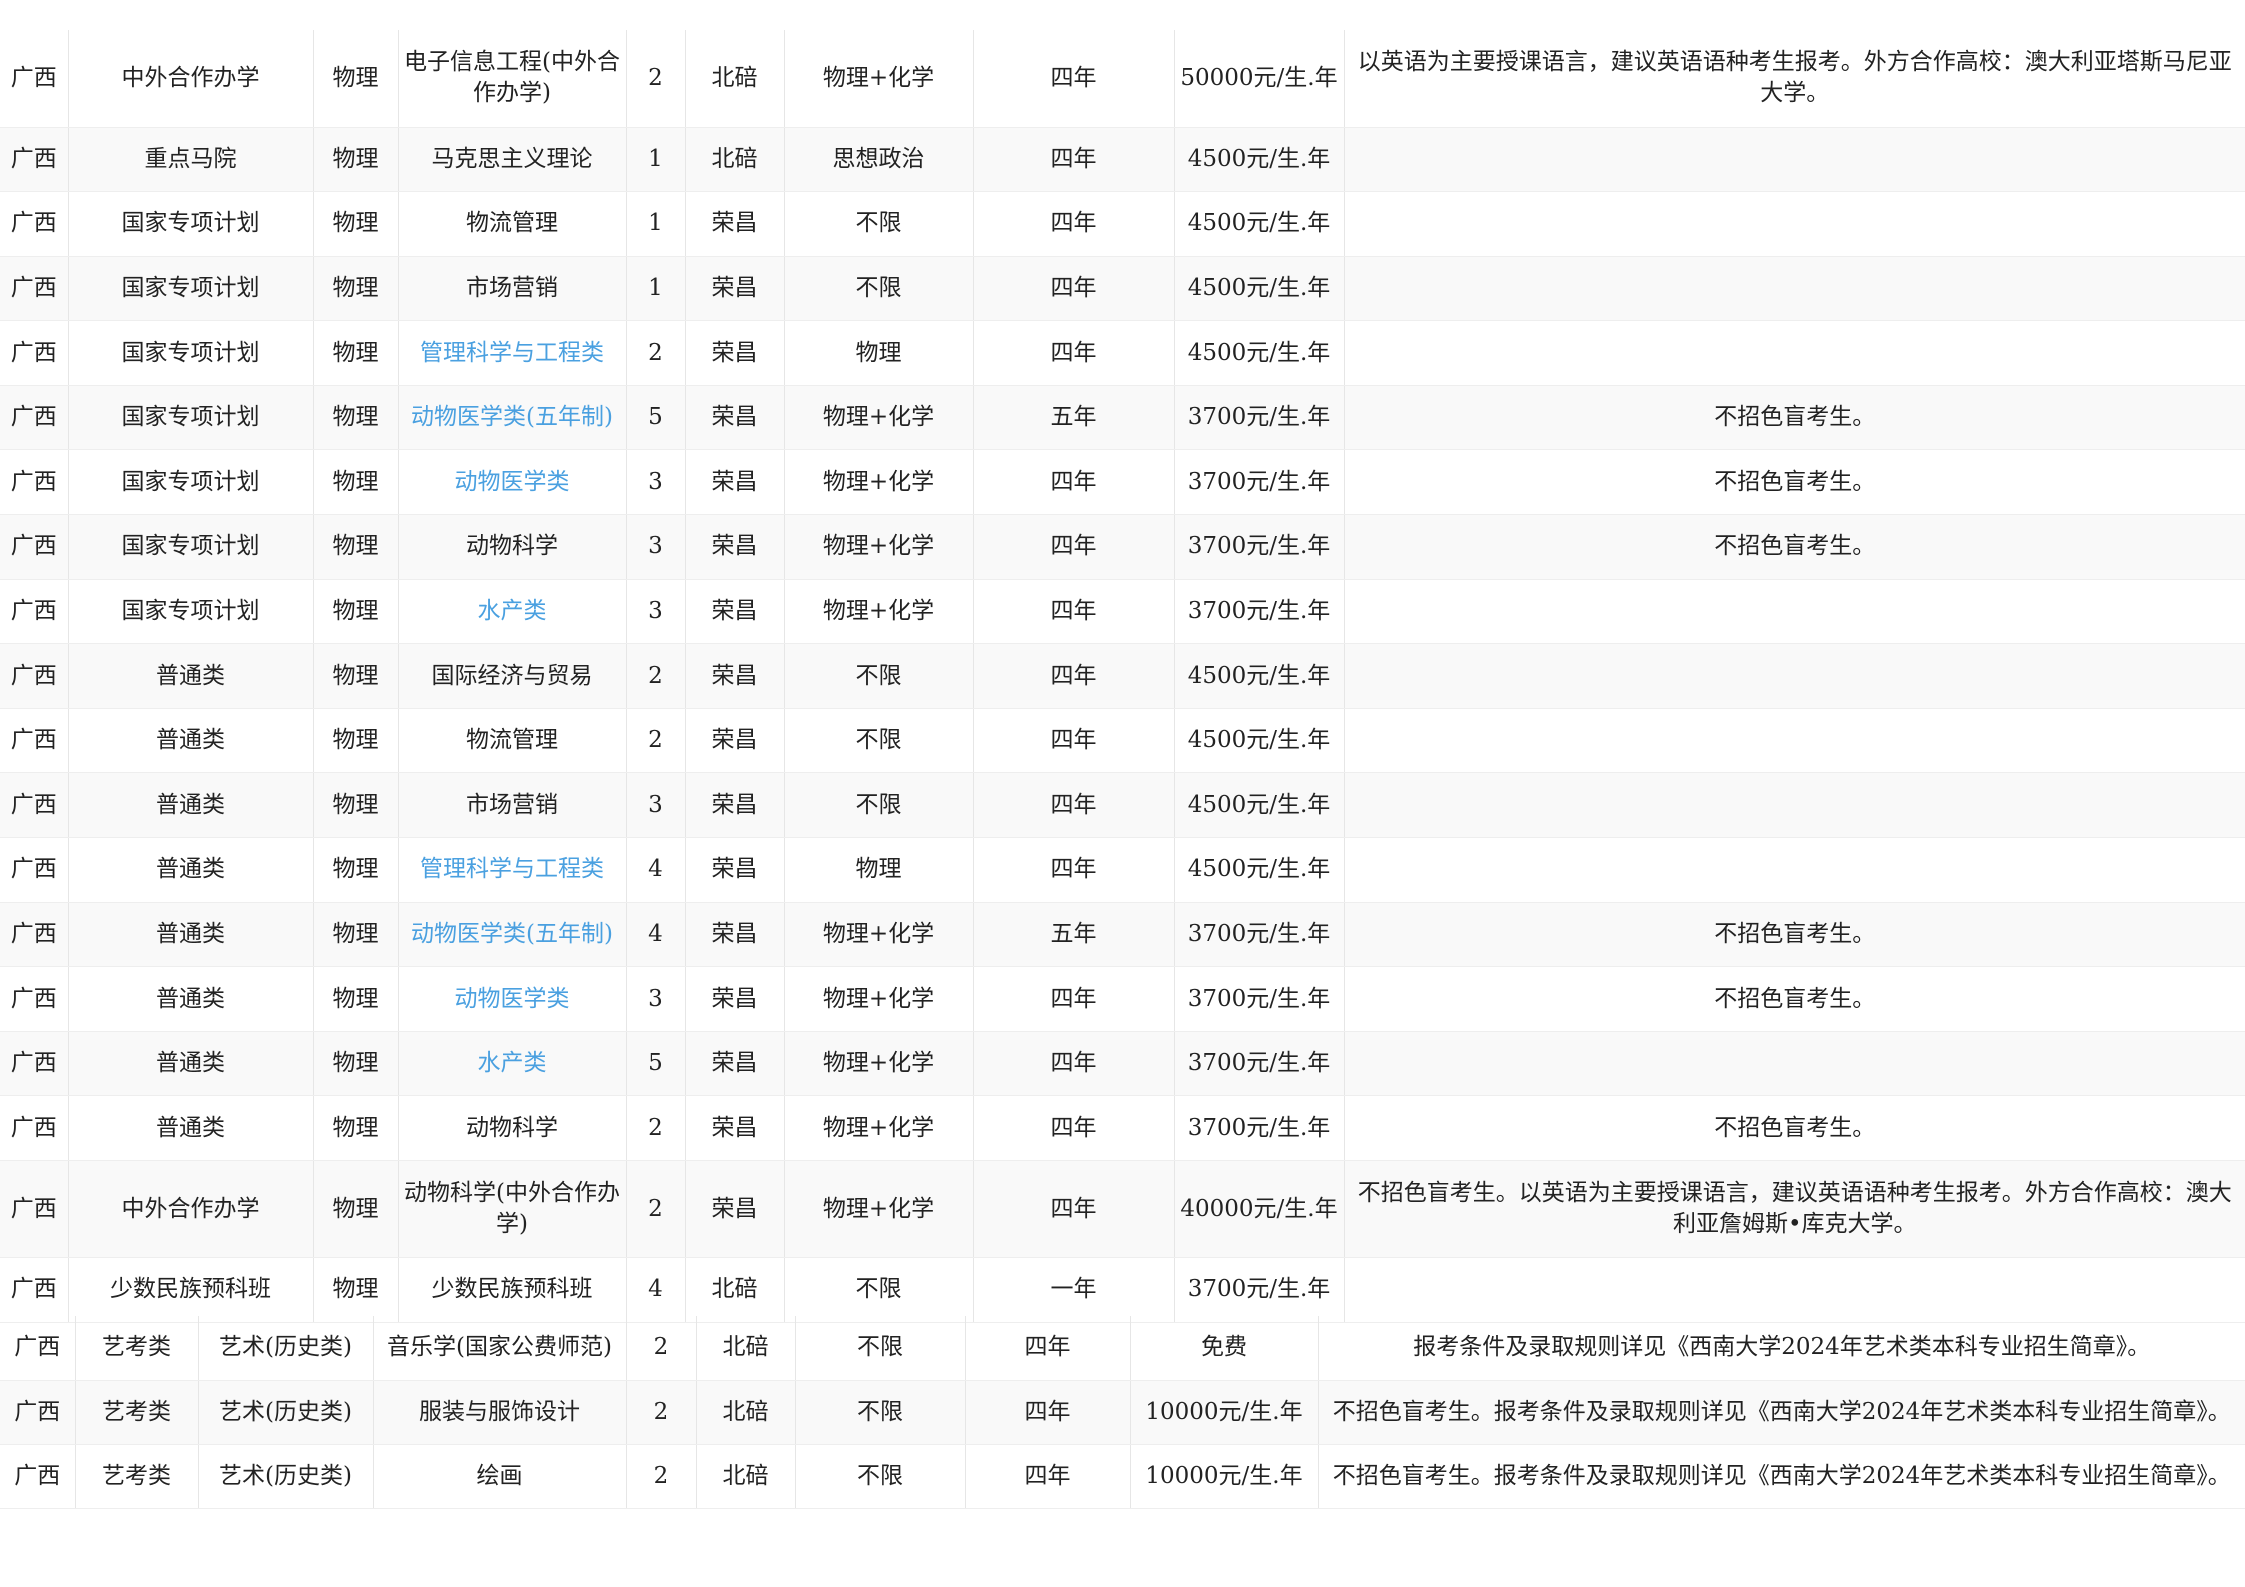 The height and width of the screenshot is (1587, 2245). I want to click on duration-cell: 一年, so click(1074, 1290).